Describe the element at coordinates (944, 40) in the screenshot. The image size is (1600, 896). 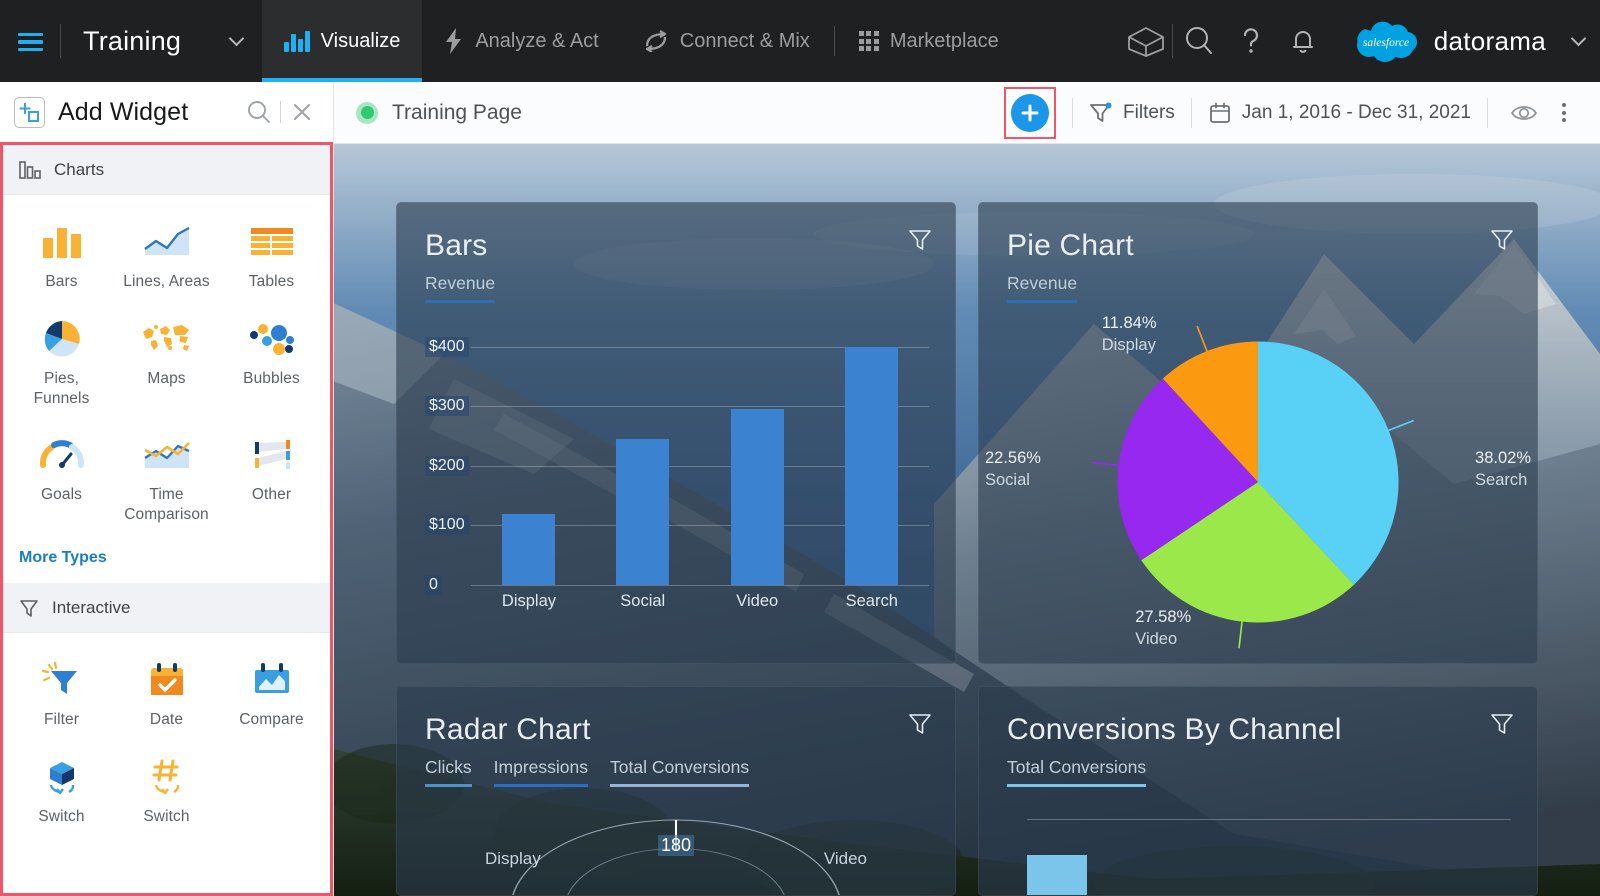
I see `tab-marketplace-label: Marketplace` at that location.